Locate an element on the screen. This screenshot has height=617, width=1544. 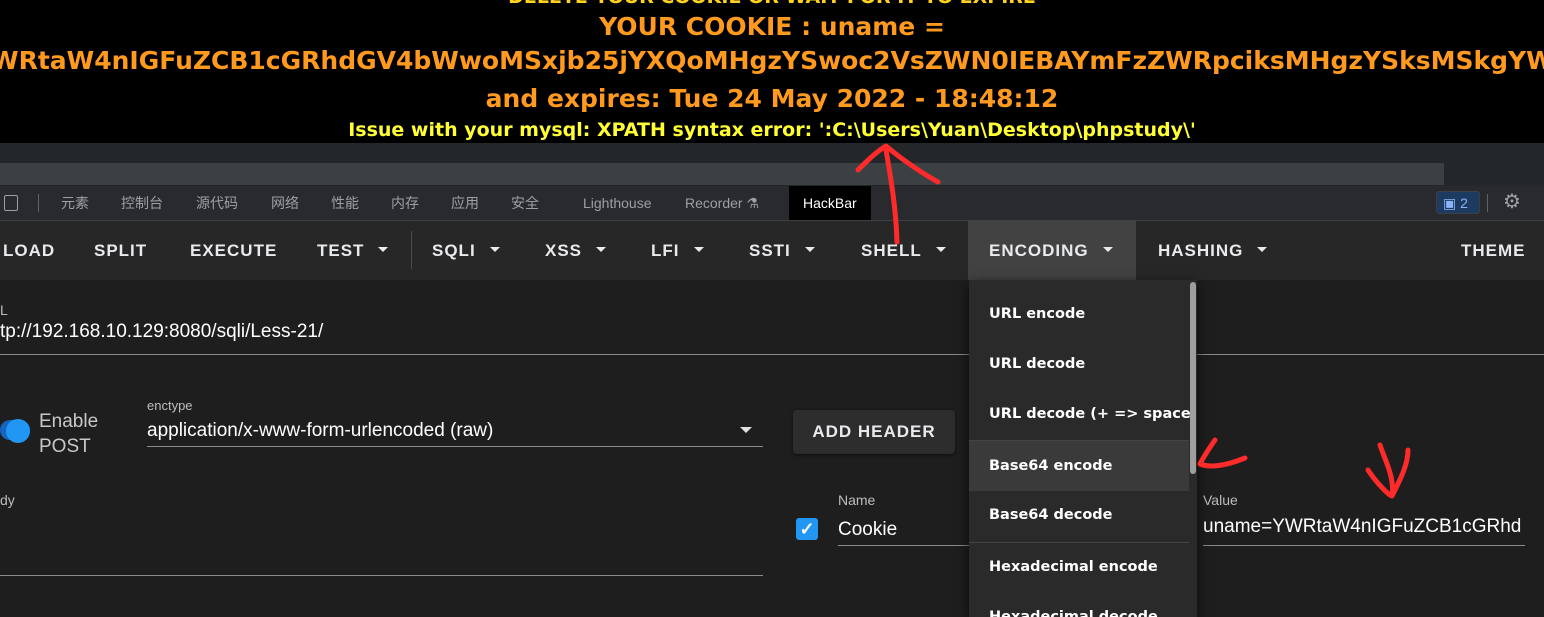
menu-item-url-decode-space: URL decode (+ => space) is located at coordinates (1083, 414).